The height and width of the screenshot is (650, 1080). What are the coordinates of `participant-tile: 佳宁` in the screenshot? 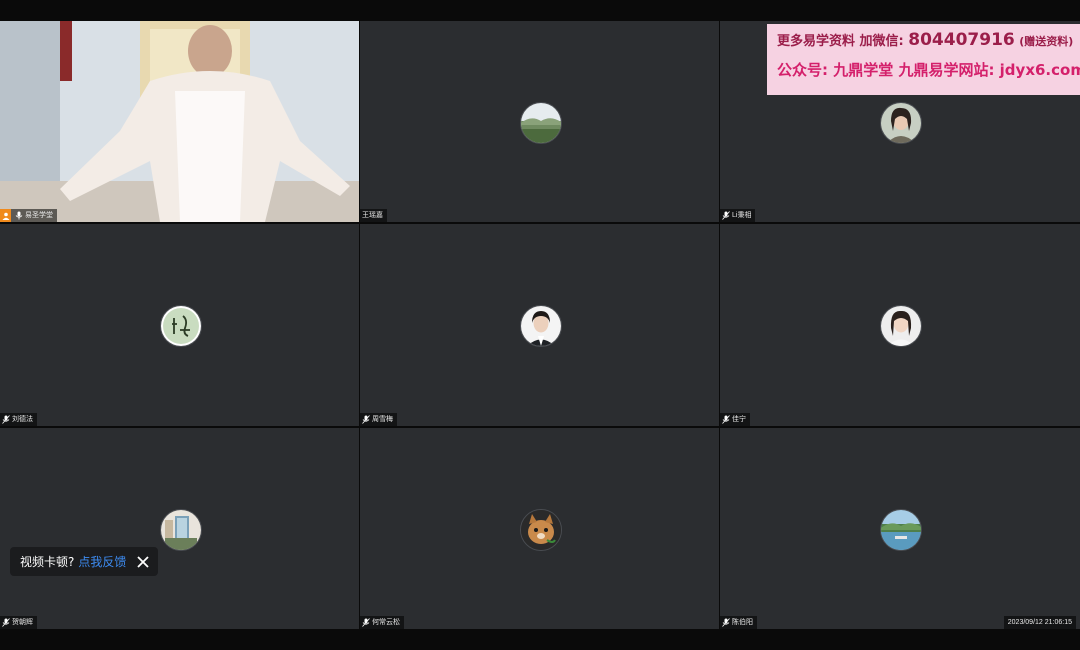 It's located at (900, 325).